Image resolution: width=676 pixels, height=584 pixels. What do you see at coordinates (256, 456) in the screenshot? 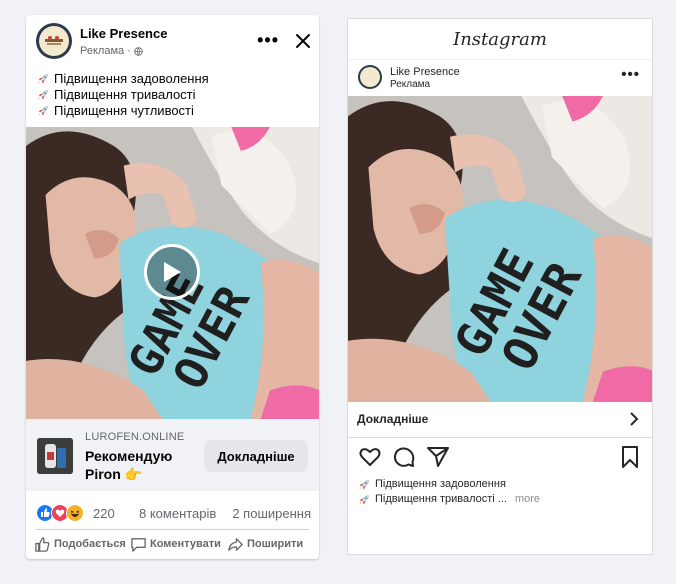
I see `learn-more-button: Докладніше` at bounding box center [256, 456].